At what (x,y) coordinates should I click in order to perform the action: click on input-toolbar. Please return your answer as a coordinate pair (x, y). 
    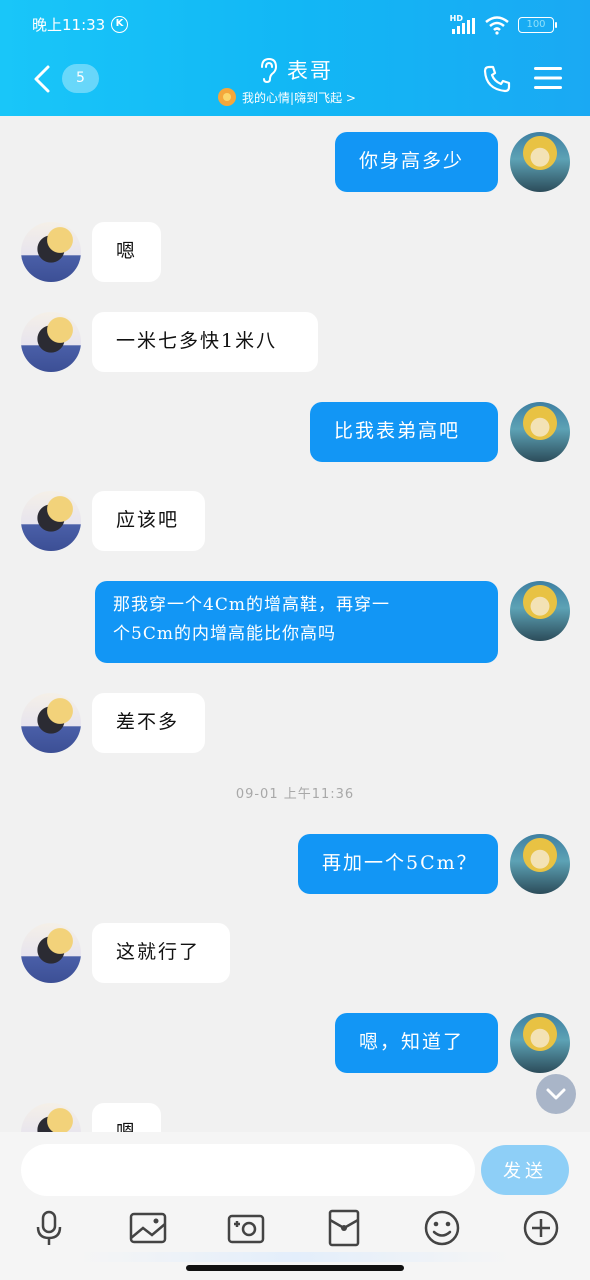
    Looking at the image, I should click on (295, 1229).